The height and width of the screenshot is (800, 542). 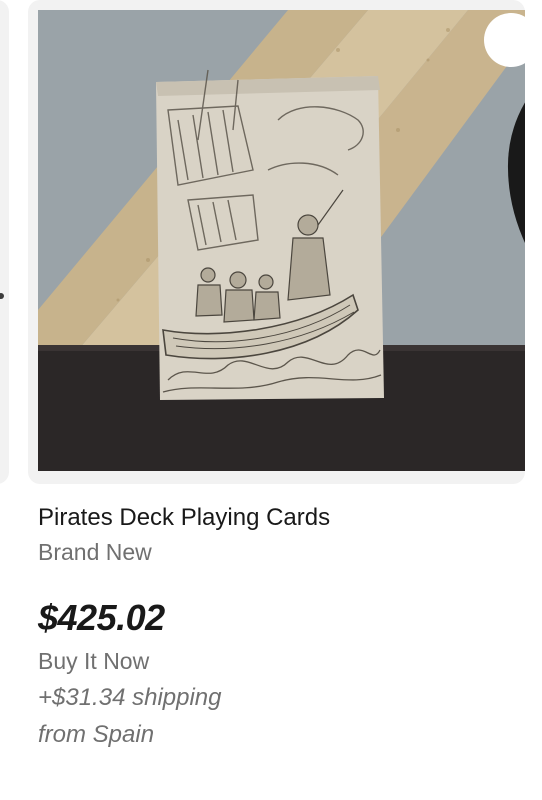 I want to click on listing-title: Pirates Deck Playing Cards, so click(x=184, y=518).